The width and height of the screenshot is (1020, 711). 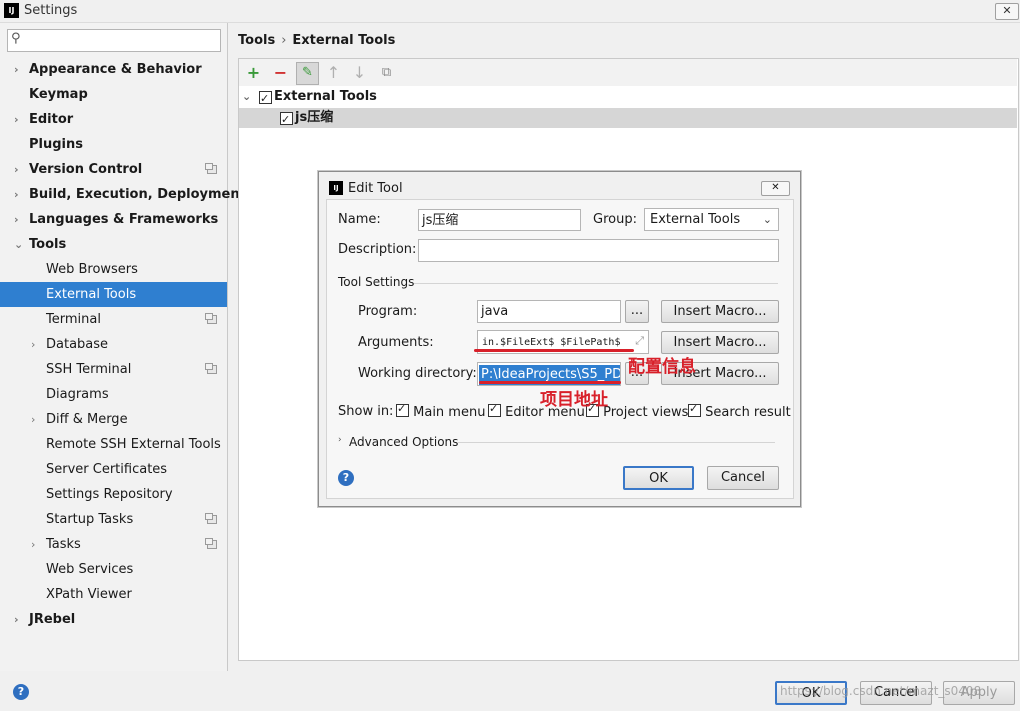 I want to click on sidebar-item-label: Settings Repository, so click(x=109, y=494).